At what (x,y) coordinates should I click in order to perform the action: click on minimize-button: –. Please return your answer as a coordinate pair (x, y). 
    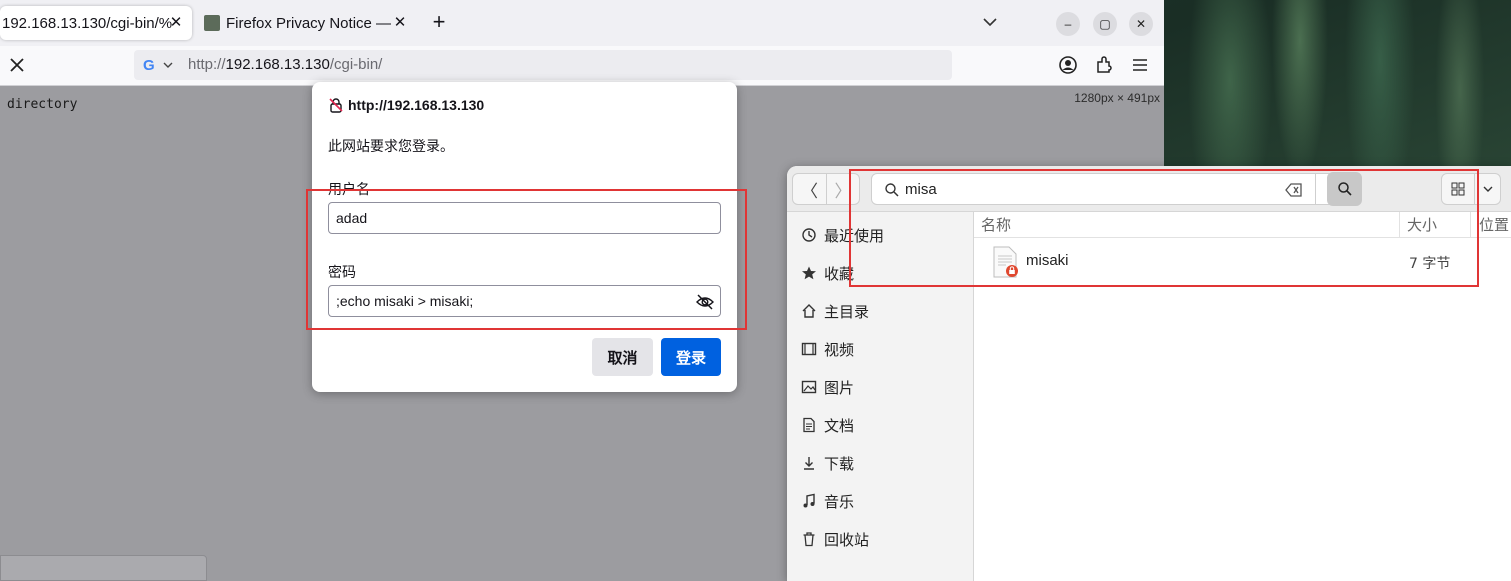
    Looking at the image, I should click on (1068, 24).